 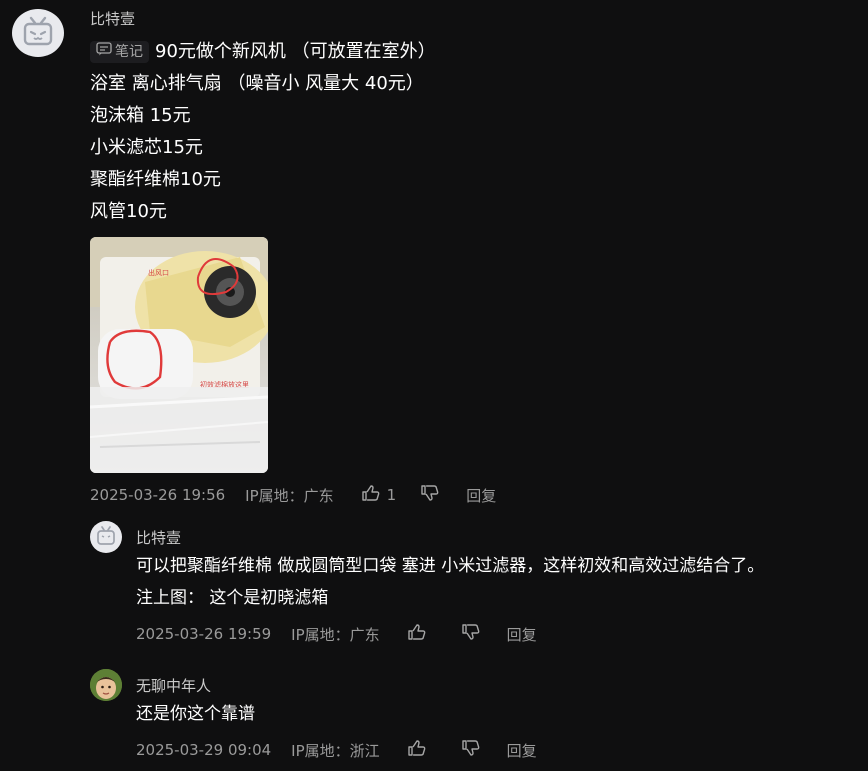 I want to click on avatar-user, so click(x=106, y=685).